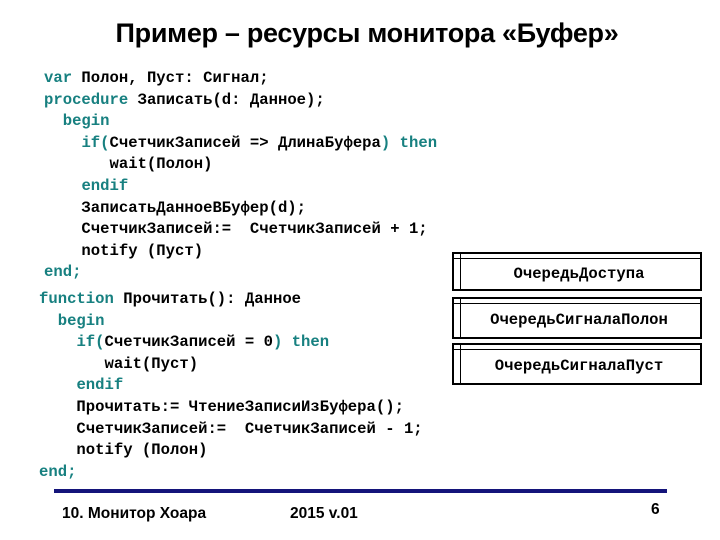 The width and height of the screenshot is (720, 540). What do you see at coordinates (655, 509) in the screenshot?
I see `footer-page-number: 6` at bounding box center [655, 509].